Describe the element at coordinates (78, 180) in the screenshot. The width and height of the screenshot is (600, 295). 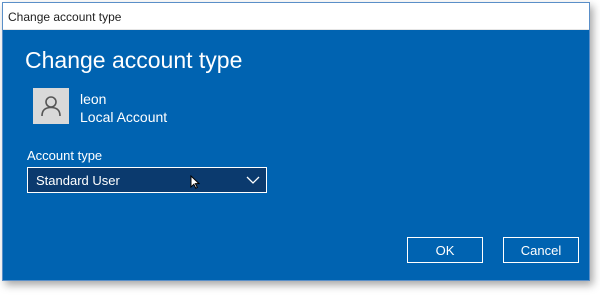
I see `account-type-selected-value: Standard User` at that location.